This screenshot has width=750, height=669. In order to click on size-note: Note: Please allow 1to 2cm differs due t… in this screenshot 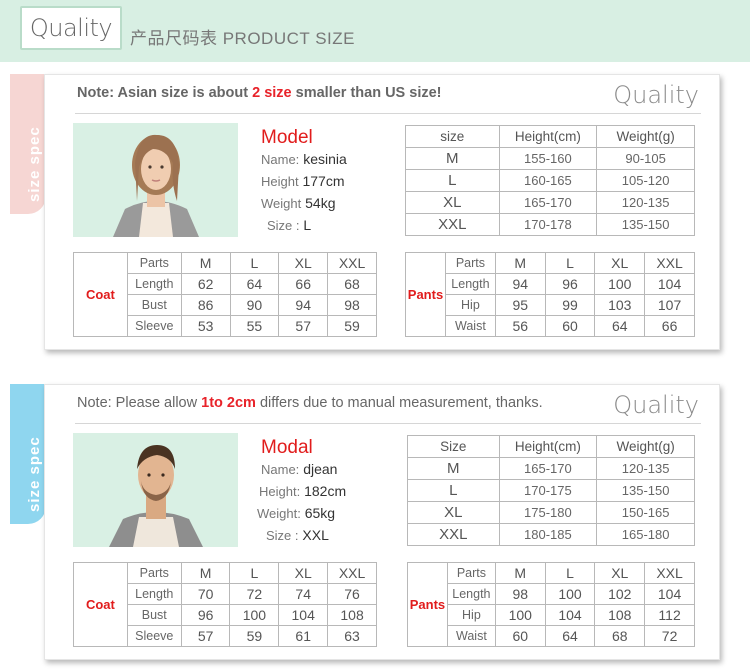, I will do `click(310, 403)`.